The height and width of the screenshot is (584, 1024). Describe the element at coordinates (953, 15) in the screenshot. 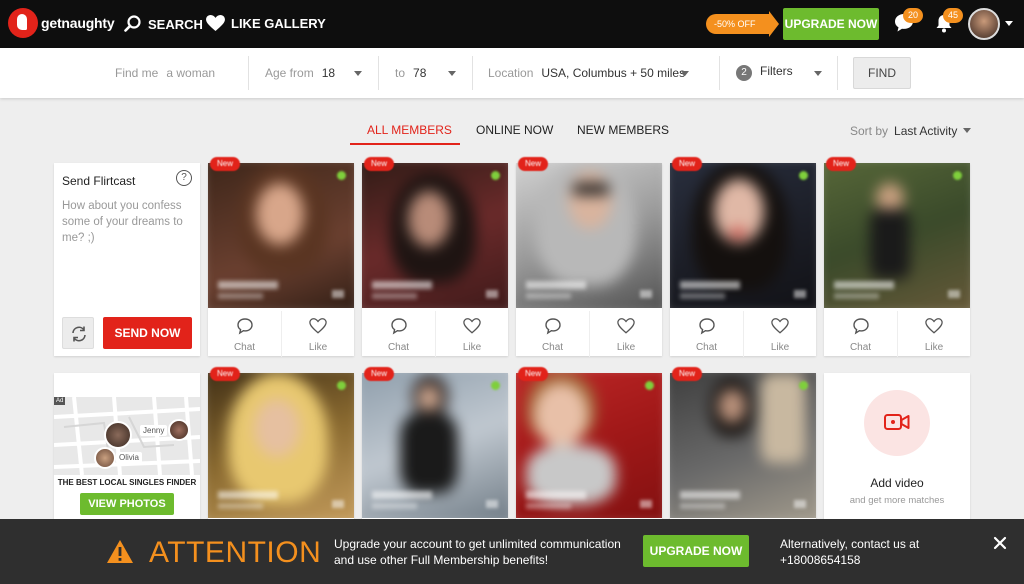

I see `notifications-count-badge: 45` at that location.